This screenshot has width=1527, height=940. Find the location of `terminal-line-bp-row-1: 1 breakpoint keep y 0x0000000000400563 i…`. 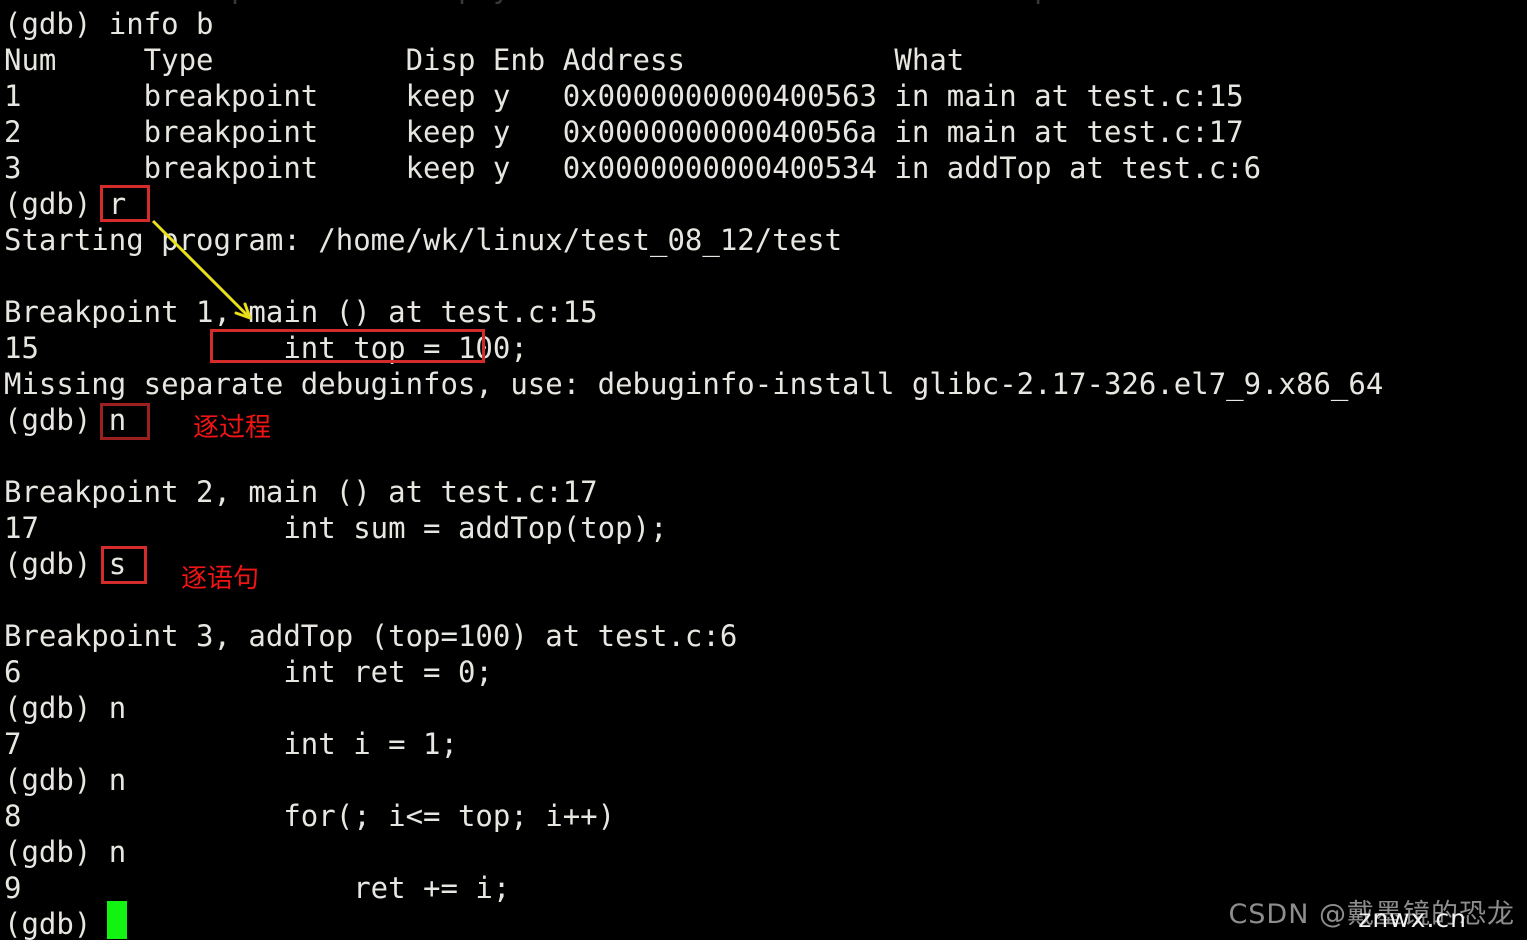

terminal-line-bp-row-1: 1 breakpoint keep y 0x0000000000400563 i… is located at coordinates (624, 96).